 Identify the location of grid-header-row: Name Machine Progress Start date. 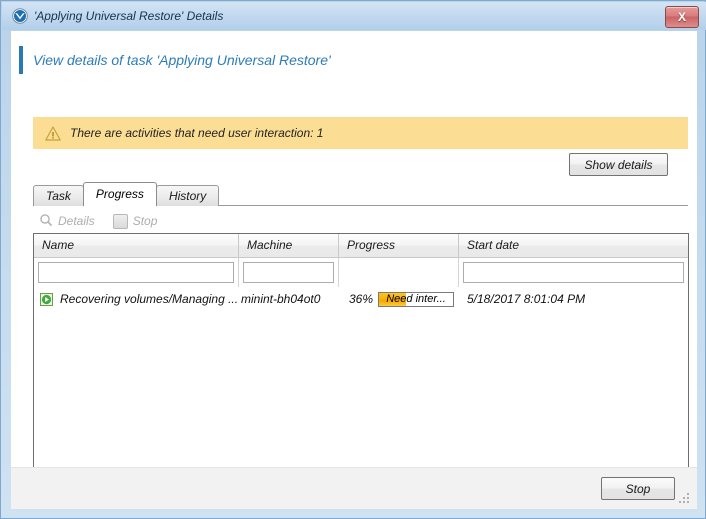
(361, 246).